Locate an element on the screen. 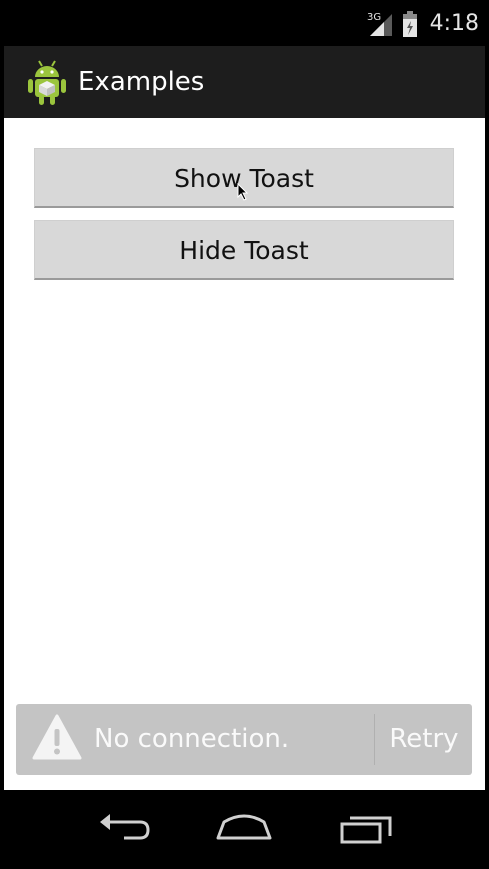  snackbar-divider is located at coordinates (374, 739).